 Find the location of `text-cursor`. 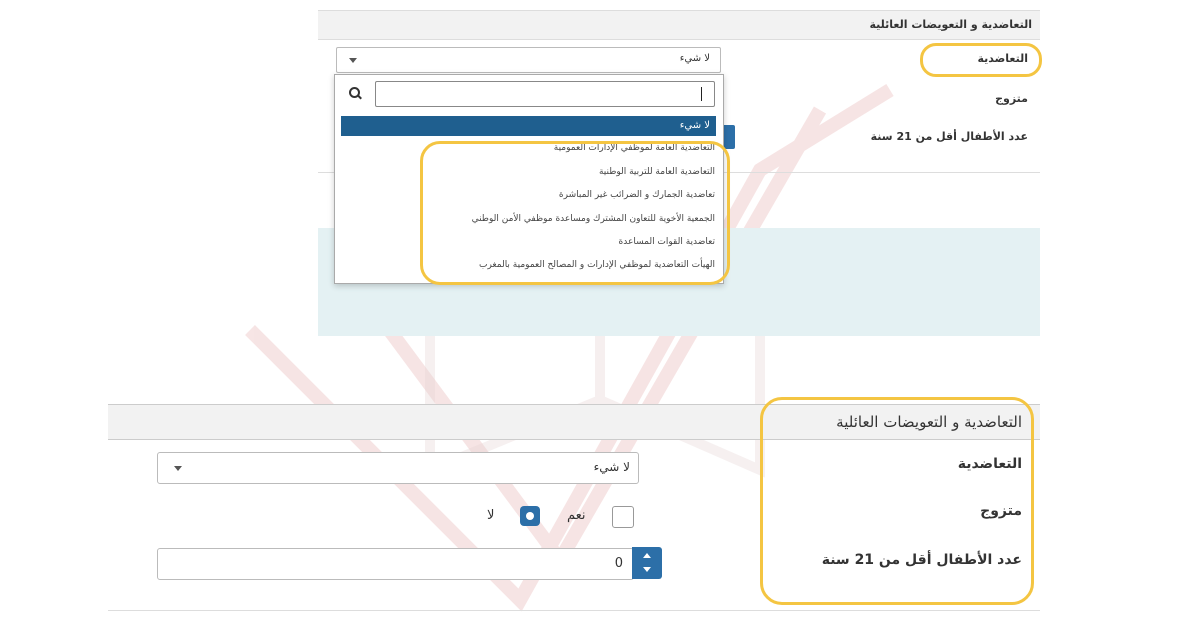

text-cursor is located at coordinates (701, 94).